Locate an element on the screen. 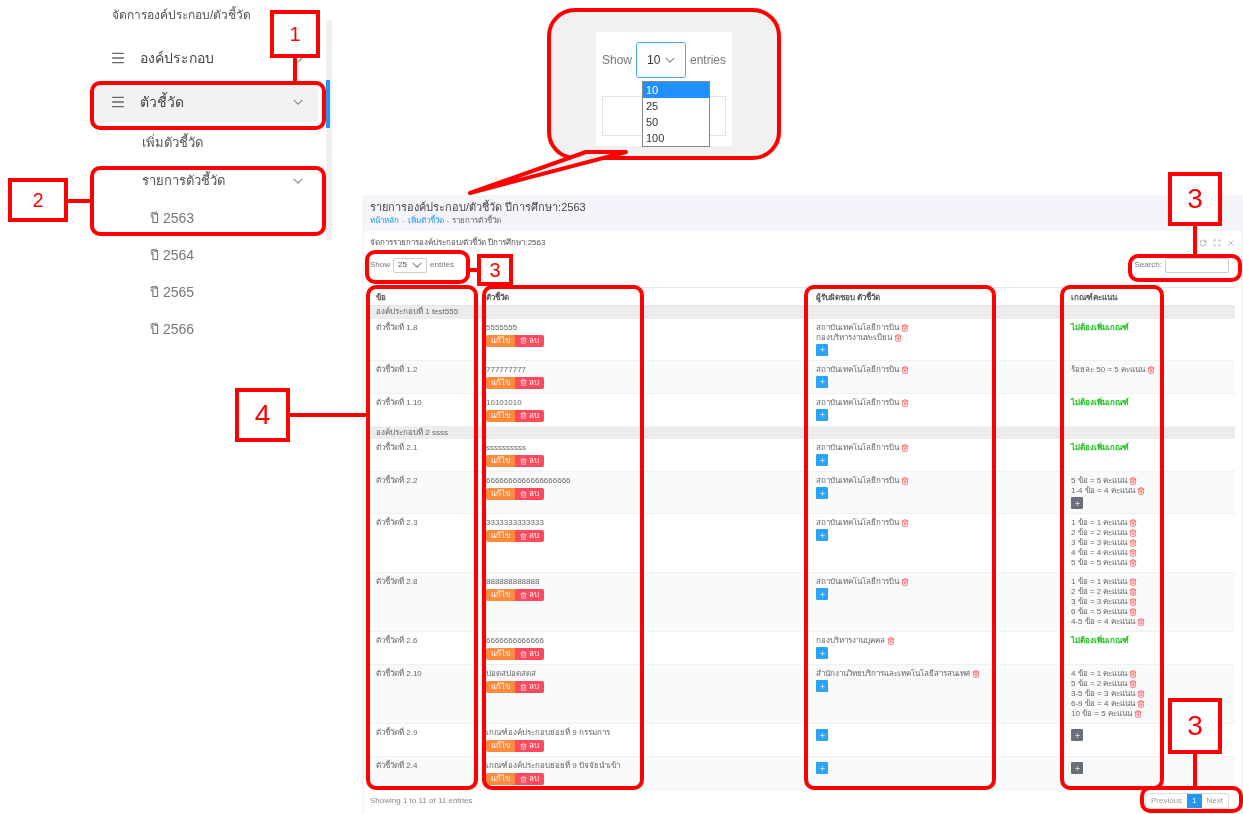 Image resolution: width=1243 pixels, height=814 pixels. expand-icon is located at coordinates (1217, 243).